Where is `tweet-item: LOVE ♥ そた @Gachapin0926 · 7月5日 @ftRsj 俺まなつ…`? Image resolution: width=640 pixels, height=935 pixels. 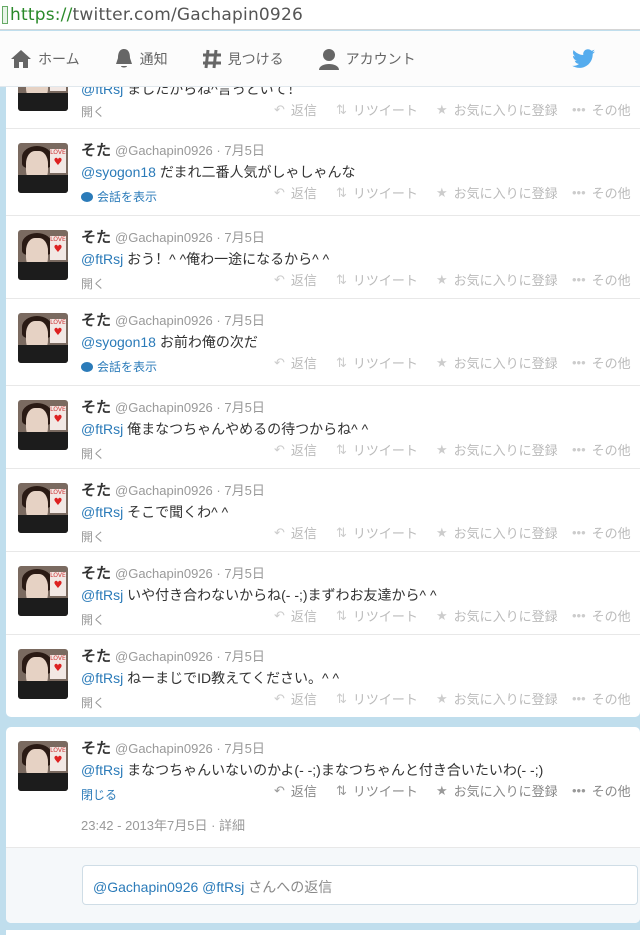 tweet-item: LOVE ♥ そた @Gachapin0926 · 7月5日 @ftRsj 俺まなつ… is located at coordinates (323, 427).